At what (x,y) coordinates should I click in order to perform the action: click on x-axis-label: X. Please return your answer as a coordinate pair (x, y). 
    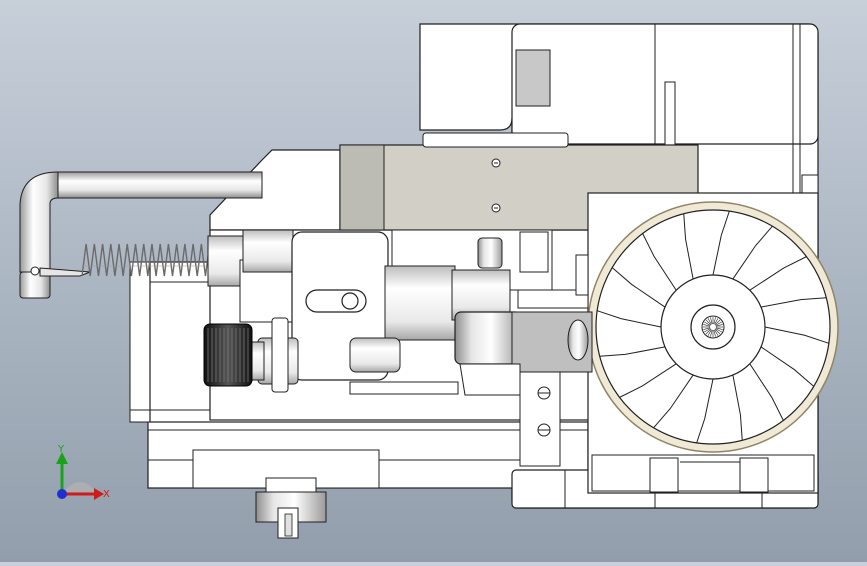
    Looking at the image, I should click on (106, 494).